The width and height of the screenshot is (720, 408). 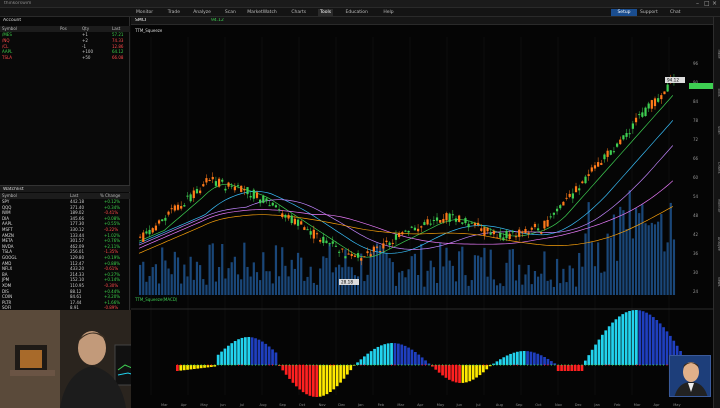 I want to click on symbol-box: SMCI, so click(x=140, y=20).